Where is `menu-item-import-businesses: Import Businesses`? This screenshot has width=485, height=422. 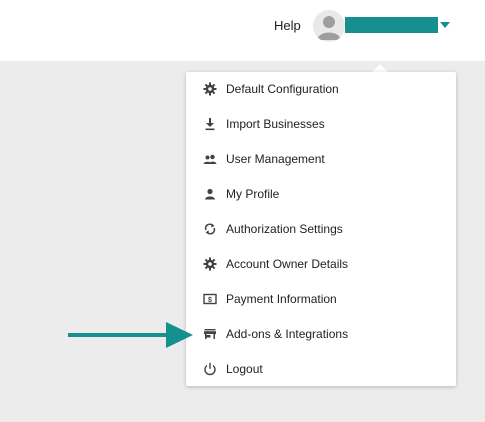
menu-item-import-businesses: Import Businesses is located at coordinates (321, 124).